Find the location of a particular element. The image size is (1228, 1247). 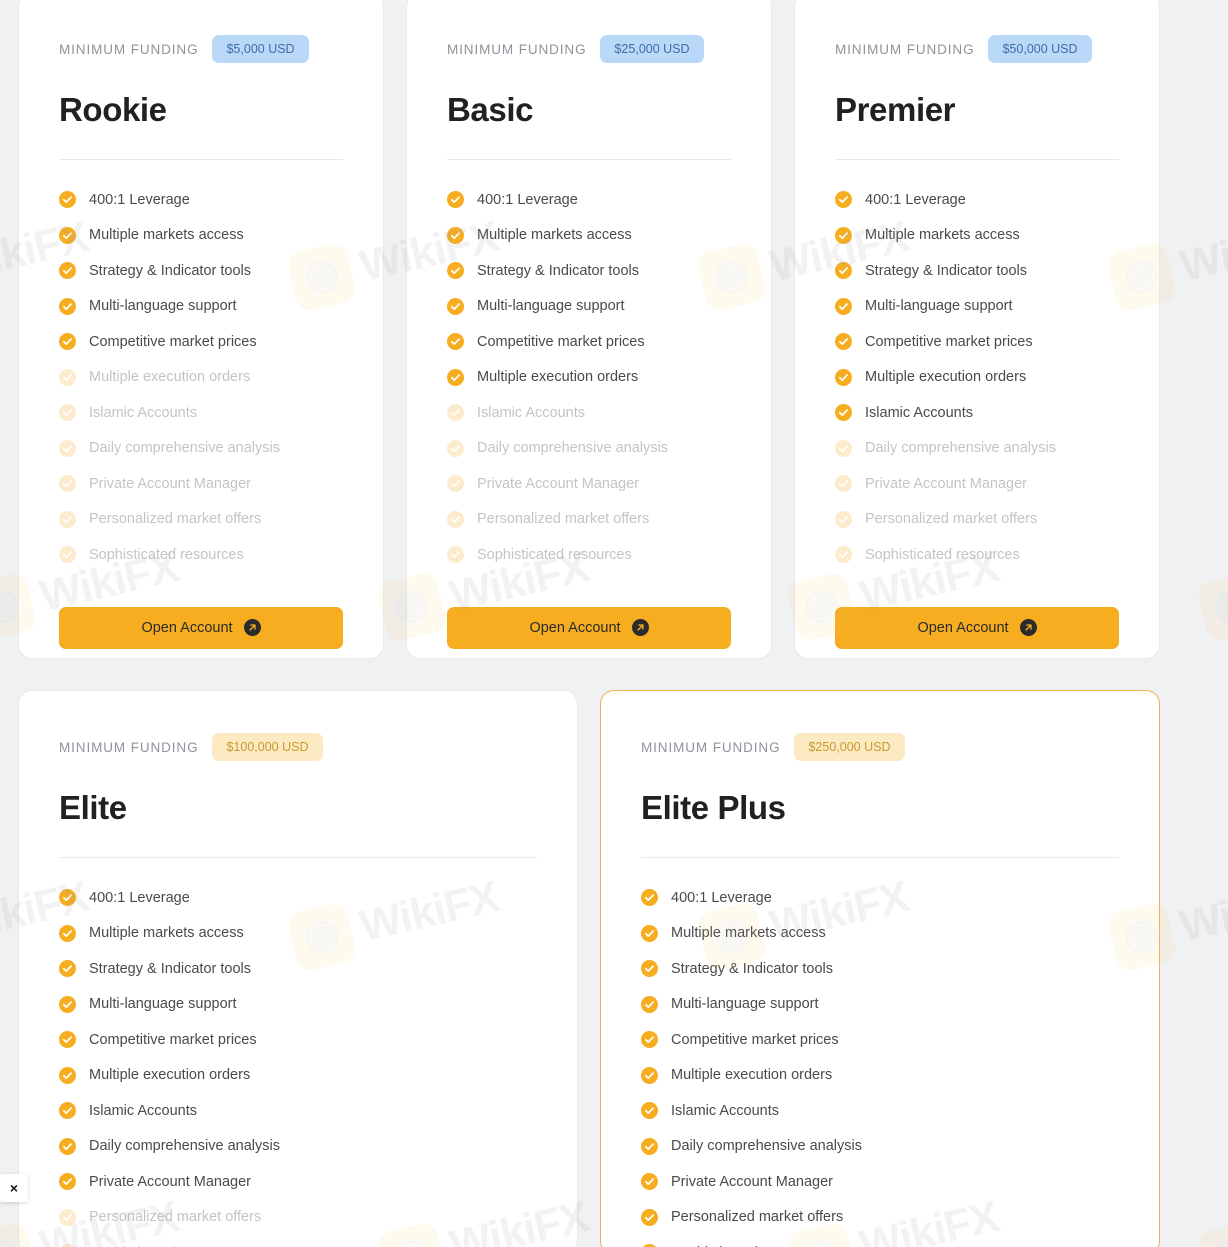

min-funding-badge: $25,000 USD is located at coordinates (652, 49).